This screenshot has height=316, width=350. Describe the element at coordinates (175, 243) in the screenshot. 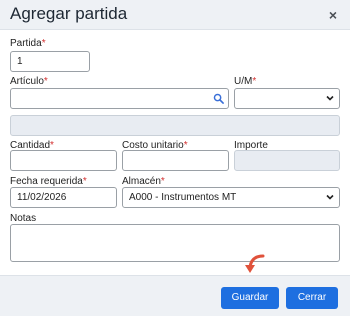

I see `notas-textarea` at that location.